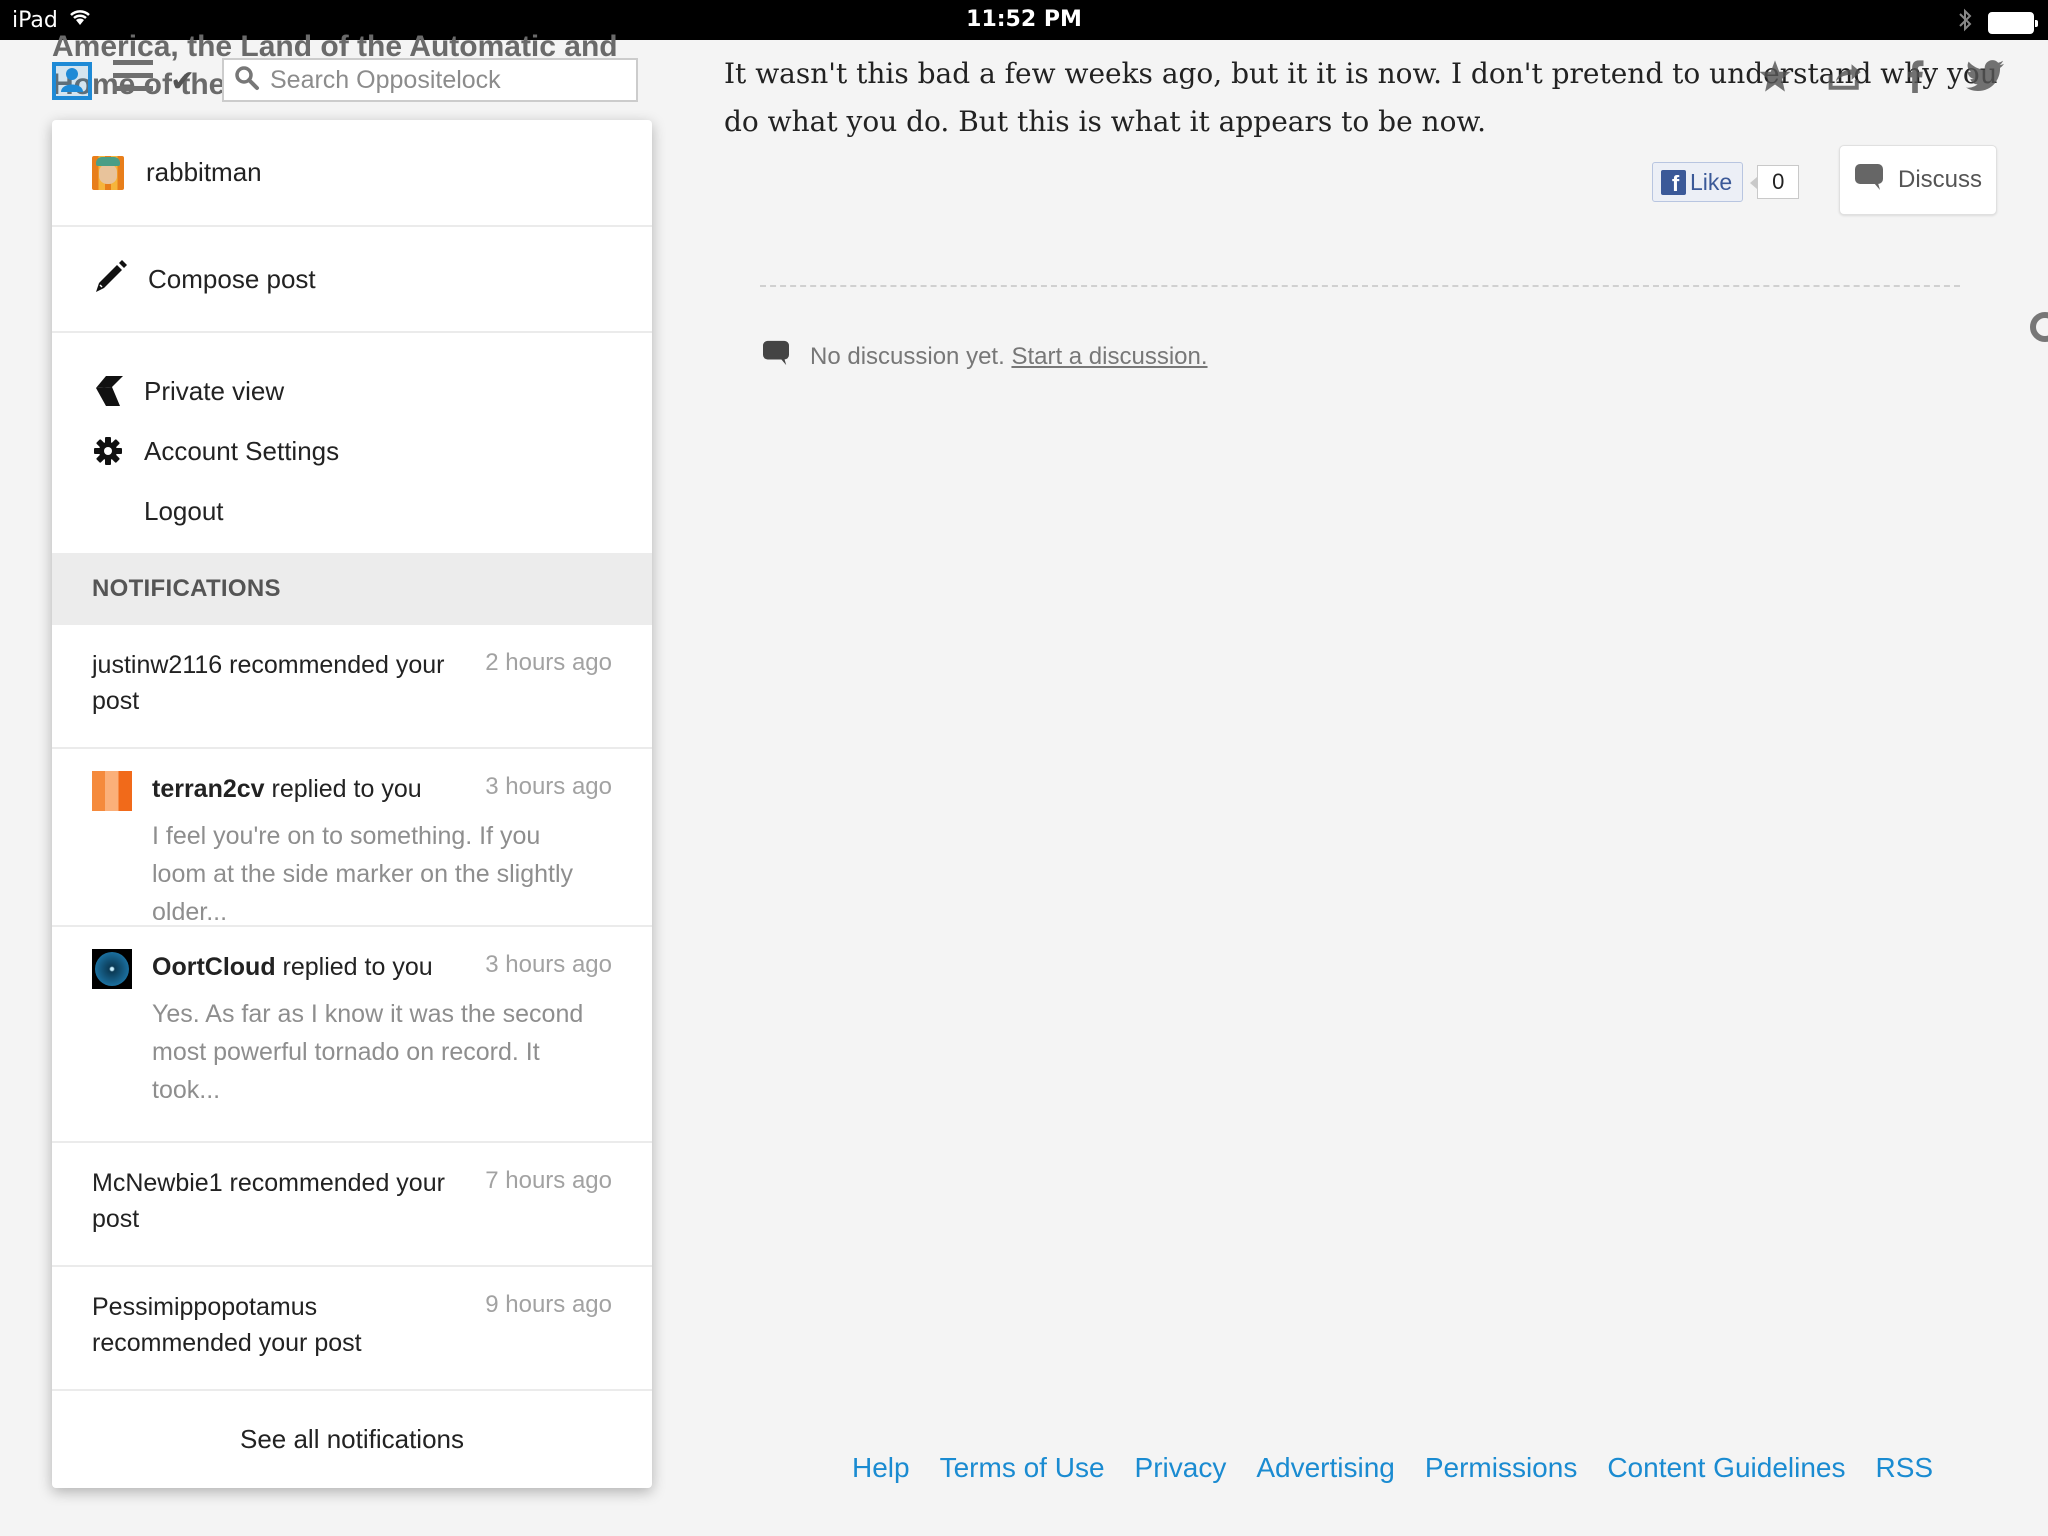  What do you see at coordinates (2013, 23) in the screenshot?
I see `battery-icon` at bounding box center [2013, 23].